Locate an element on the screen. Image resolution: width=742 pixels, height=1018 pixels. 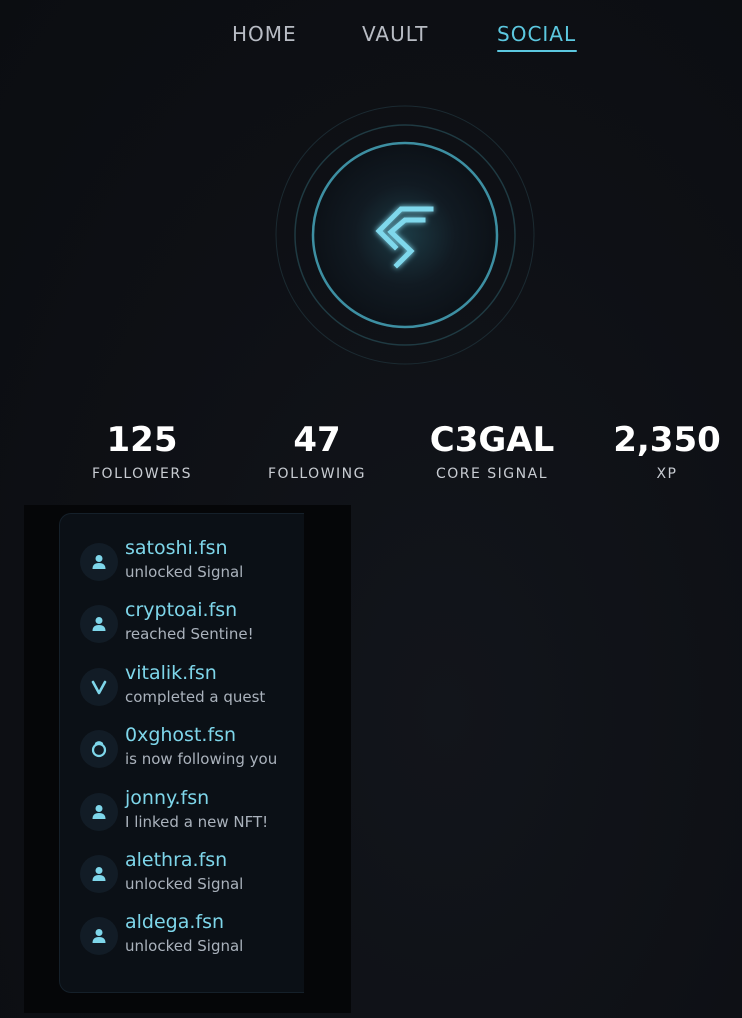
stat-following: 47 FOLLOWING is located at coordinates (317, 450).